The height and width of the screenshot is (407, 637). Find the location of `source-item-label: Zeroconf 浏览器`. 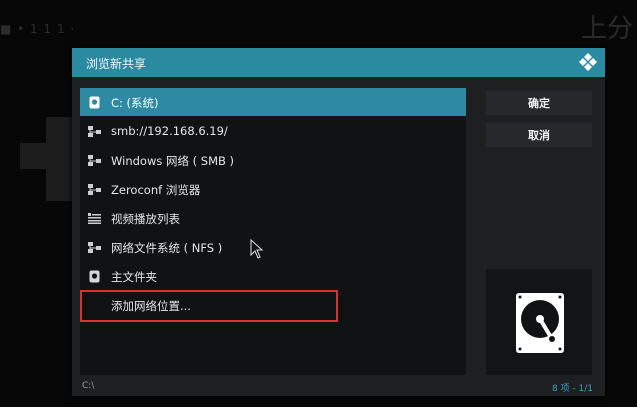

source-item-label: Zeroconf 浏览器 is located at coordinates (156, 190).